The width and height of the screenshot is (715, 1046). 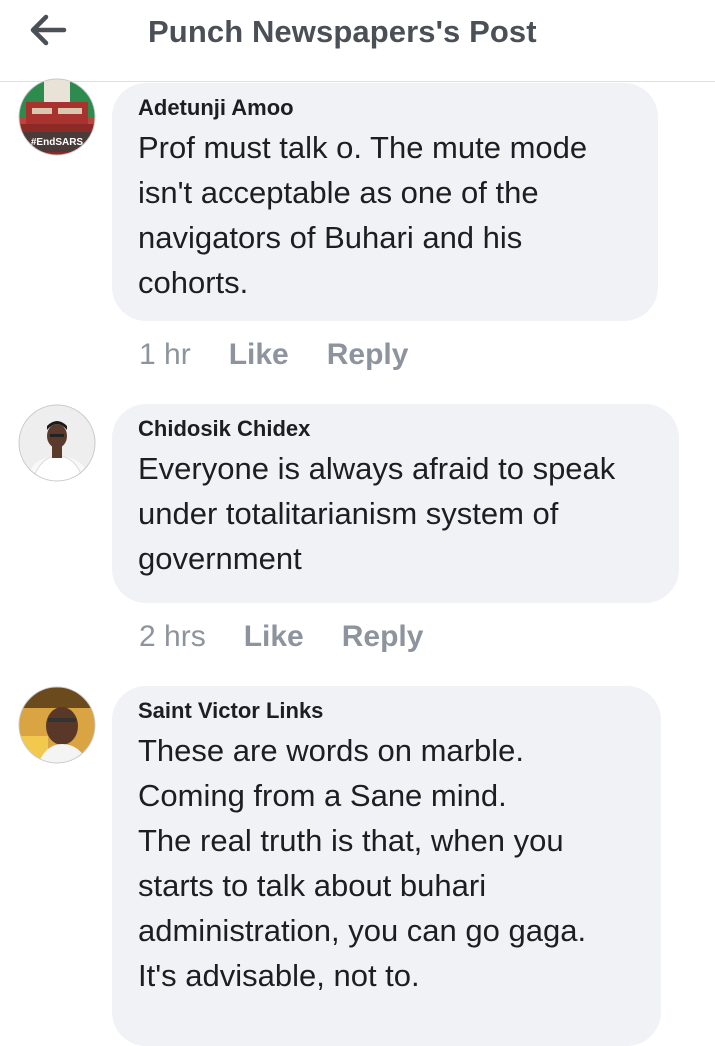 I want to click on avatar: #EndSARS, so click(x=57, y=117).